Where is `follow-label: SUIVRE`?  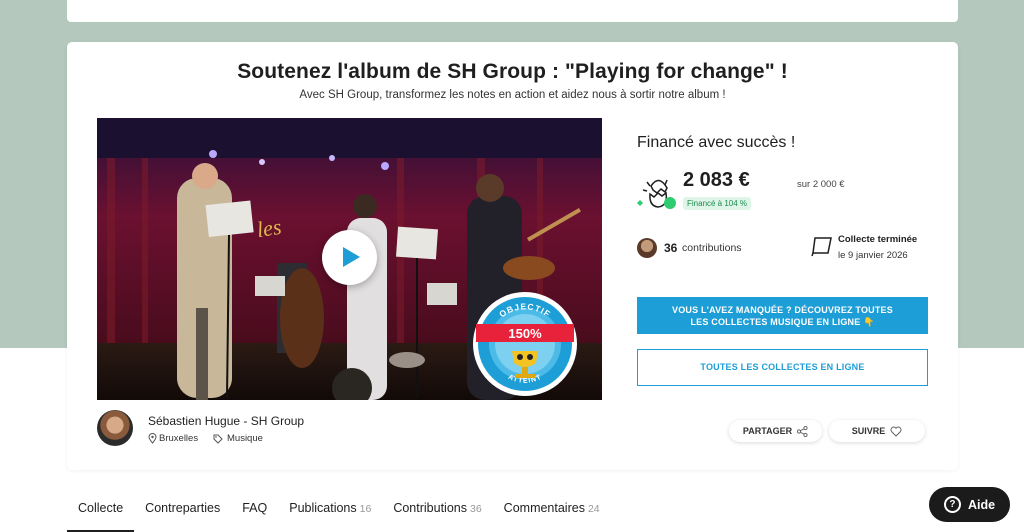 follow-label: SUIVRE is located at coordinates (868, 431).